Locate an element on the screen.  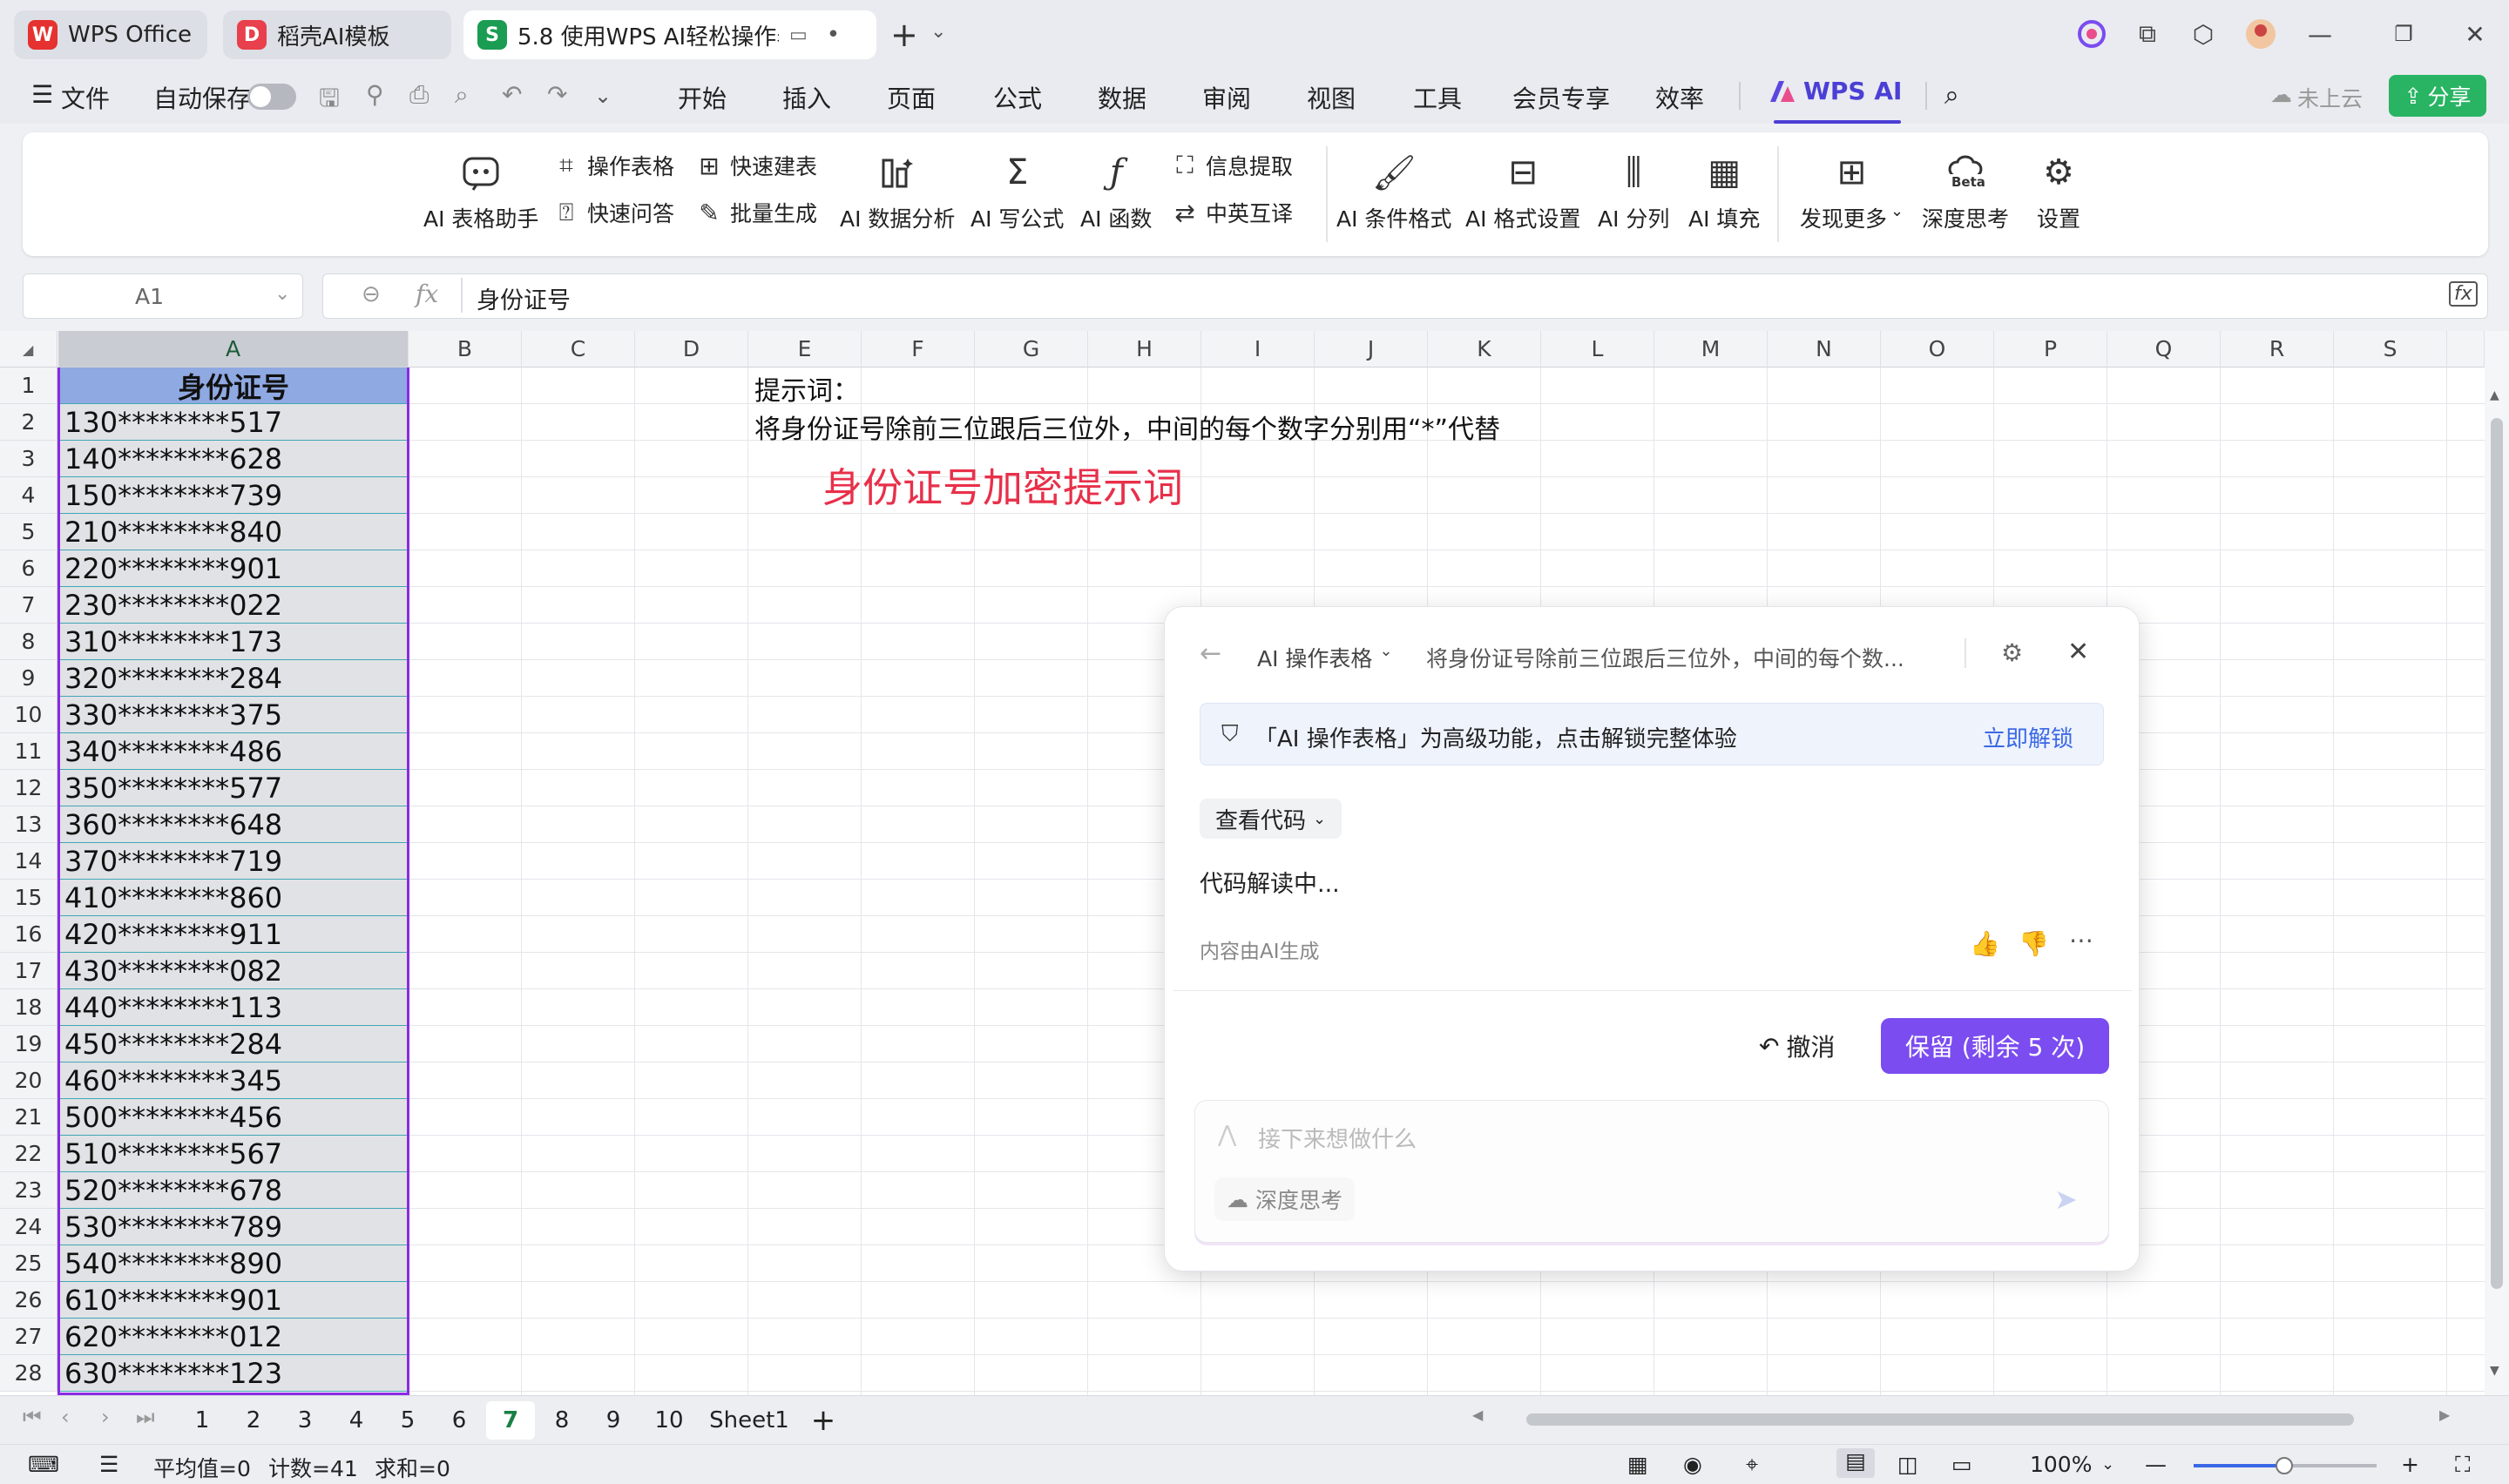
sheet-tab-10: 10 is located at coordinates (669, 1420).